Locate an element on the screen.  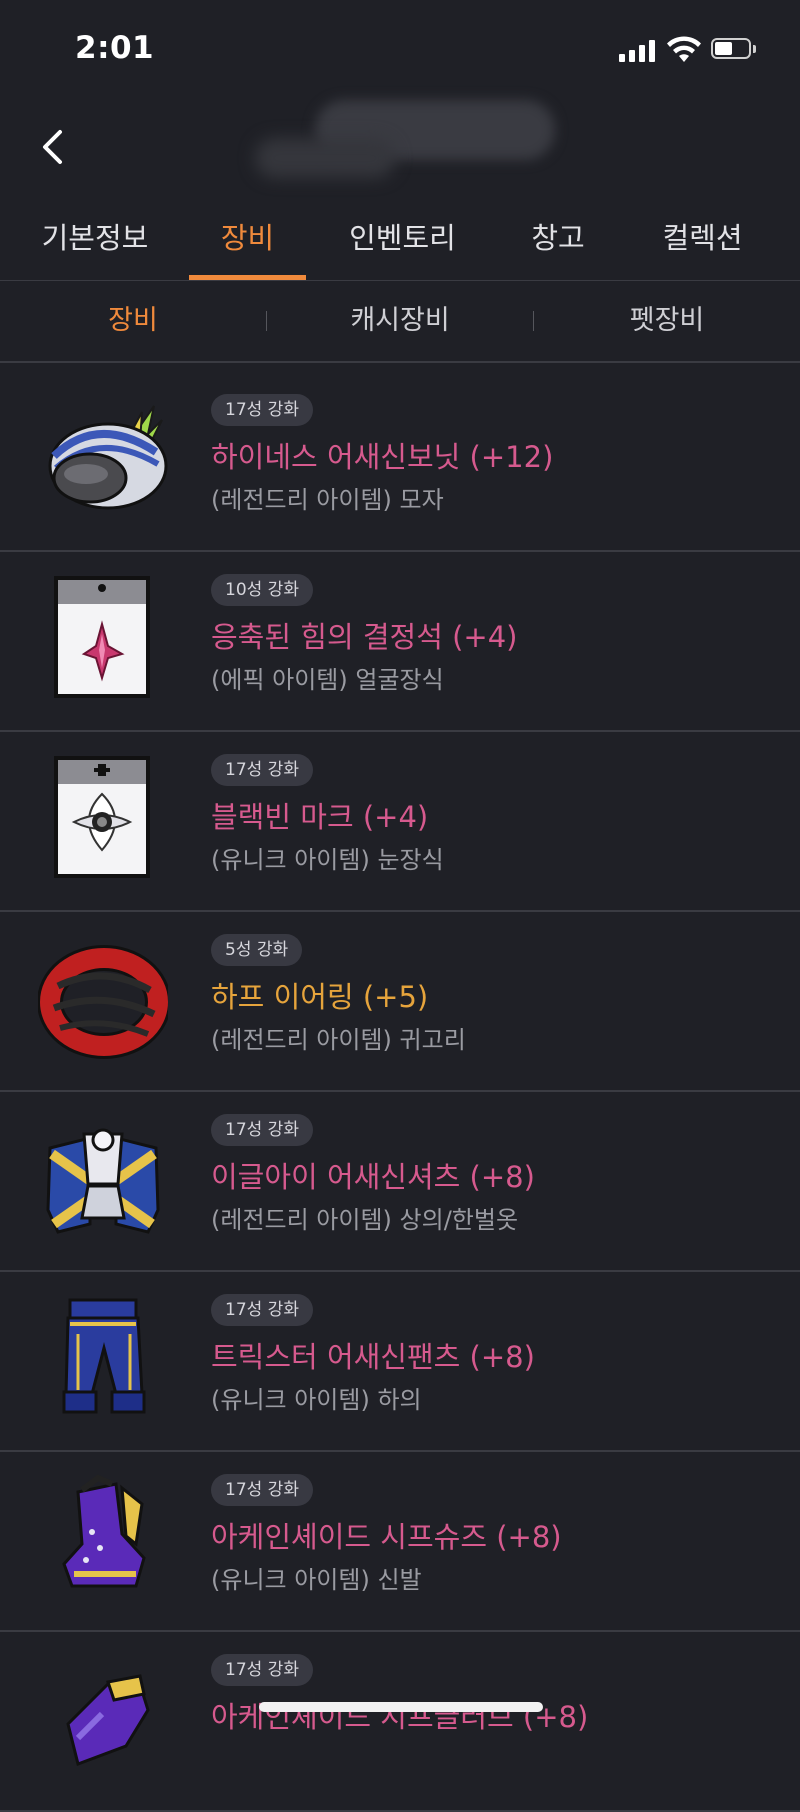
status-time: 2:01 is located at coordinates (115, 48).